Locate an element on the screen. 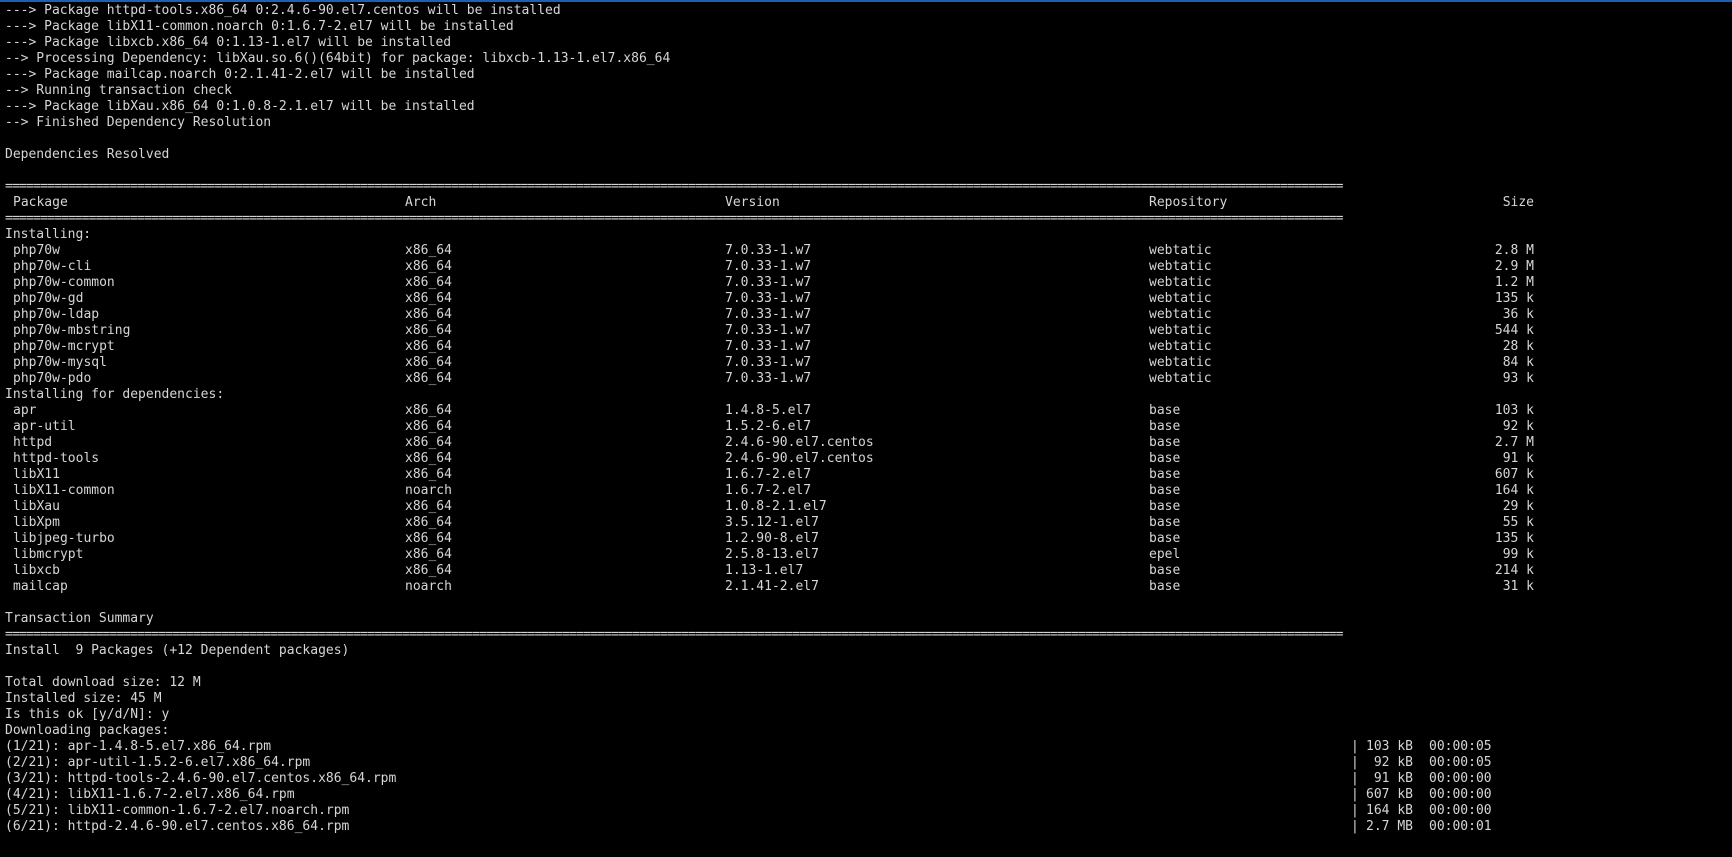 Image resolution: width=1732 pixels, height=857 pixels. total-download-size: Total download size: 12 M is located at coordinates (103, 682).